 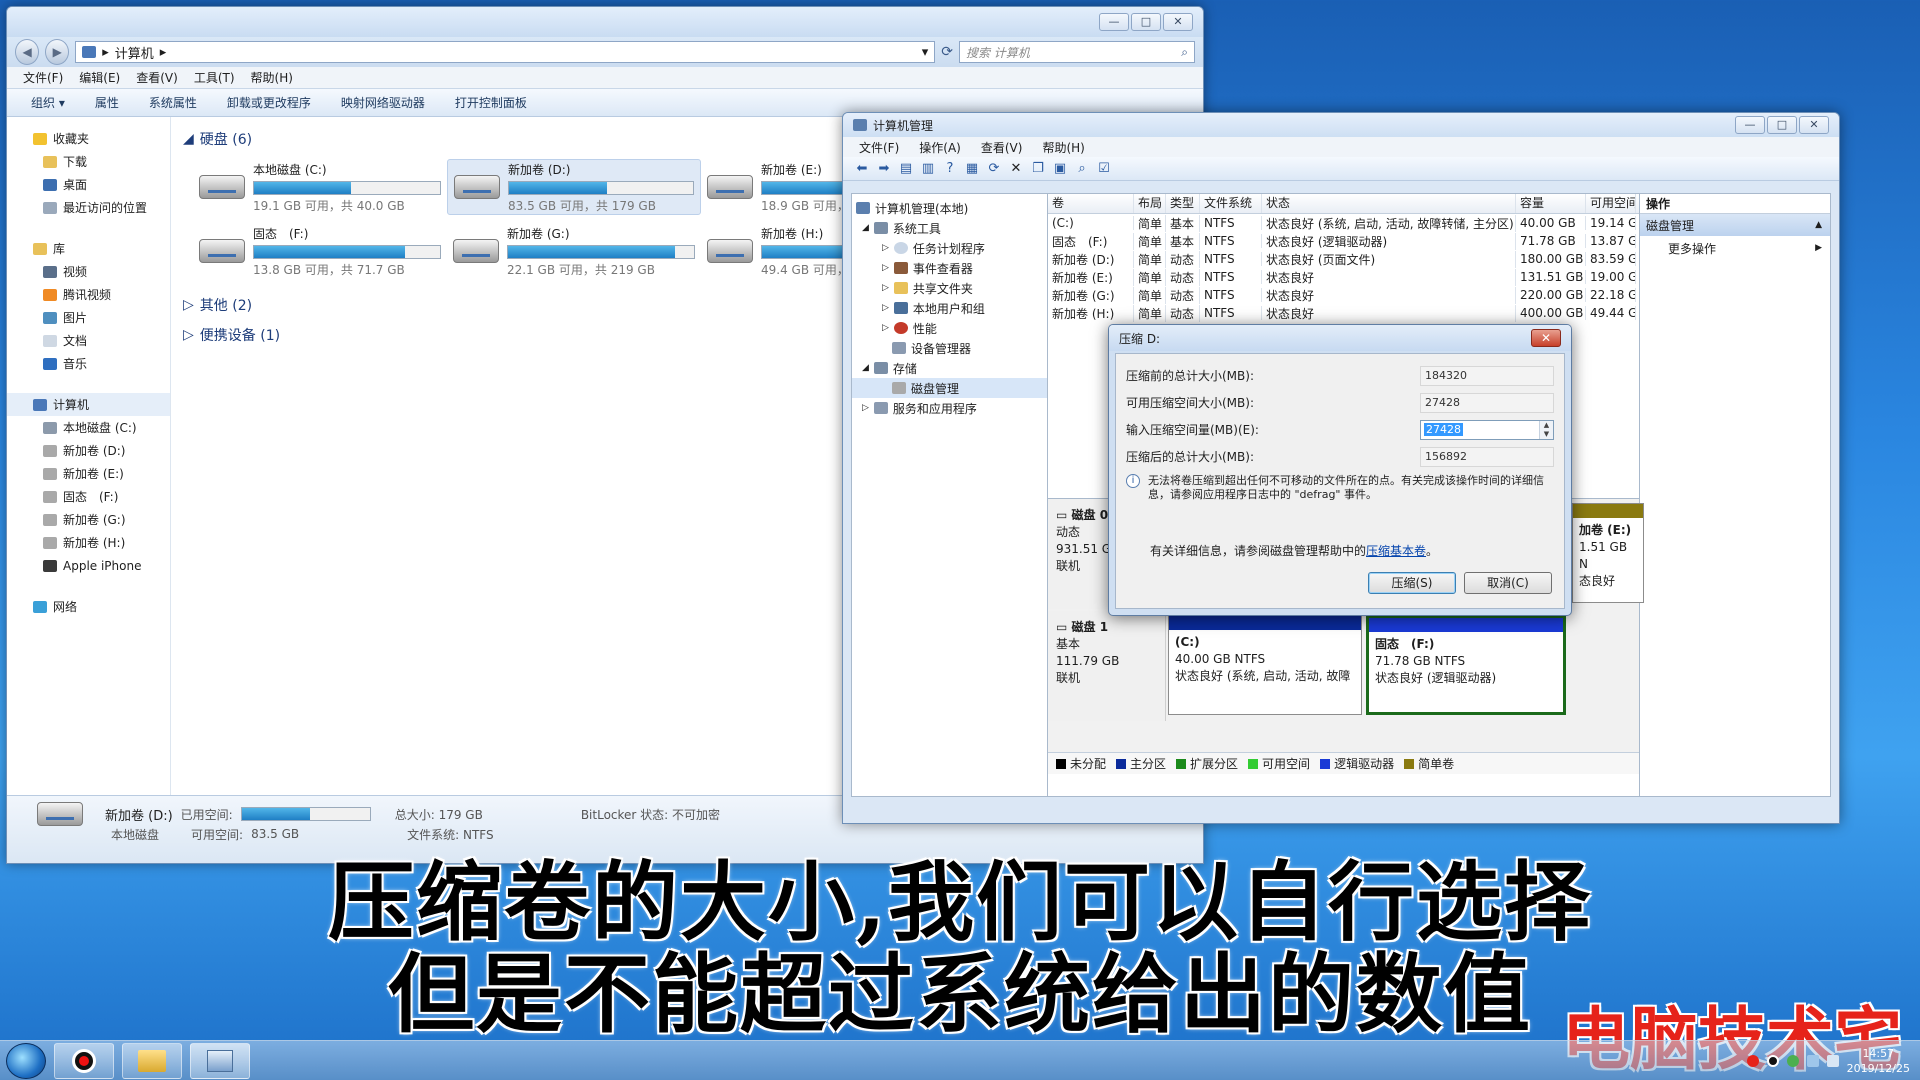 I want to click on breadcrumb-computer: 计算机, so click(x=134, y=52).